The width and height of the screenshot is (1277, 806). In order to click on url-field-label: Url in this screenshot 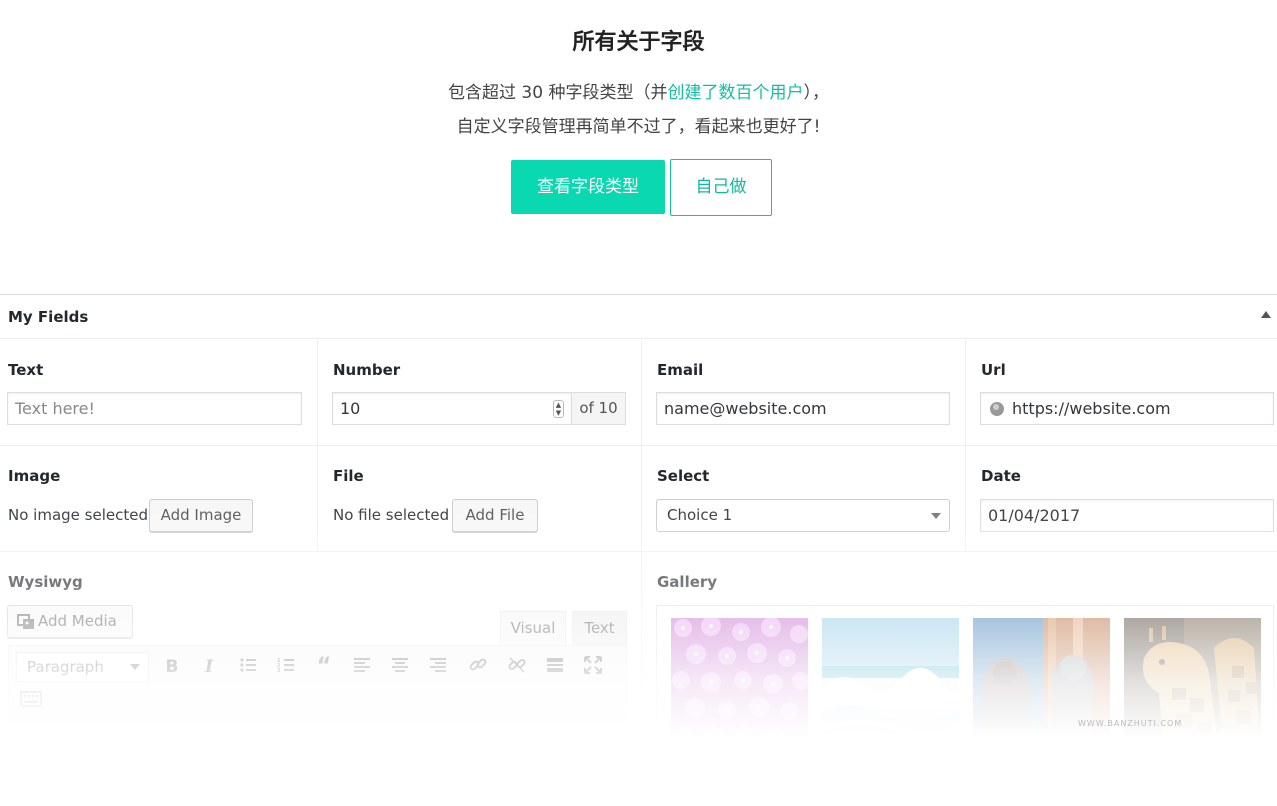, I will do `click(993, 370)`.